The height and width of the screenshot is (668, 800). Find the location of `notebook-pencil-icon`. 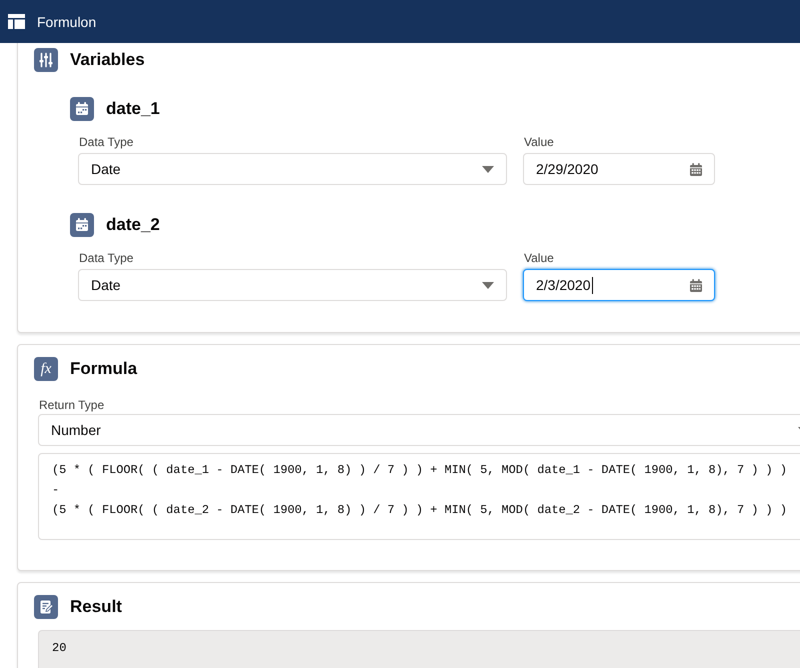

notebook-pencil-icon is located at coordinates (46, 607).